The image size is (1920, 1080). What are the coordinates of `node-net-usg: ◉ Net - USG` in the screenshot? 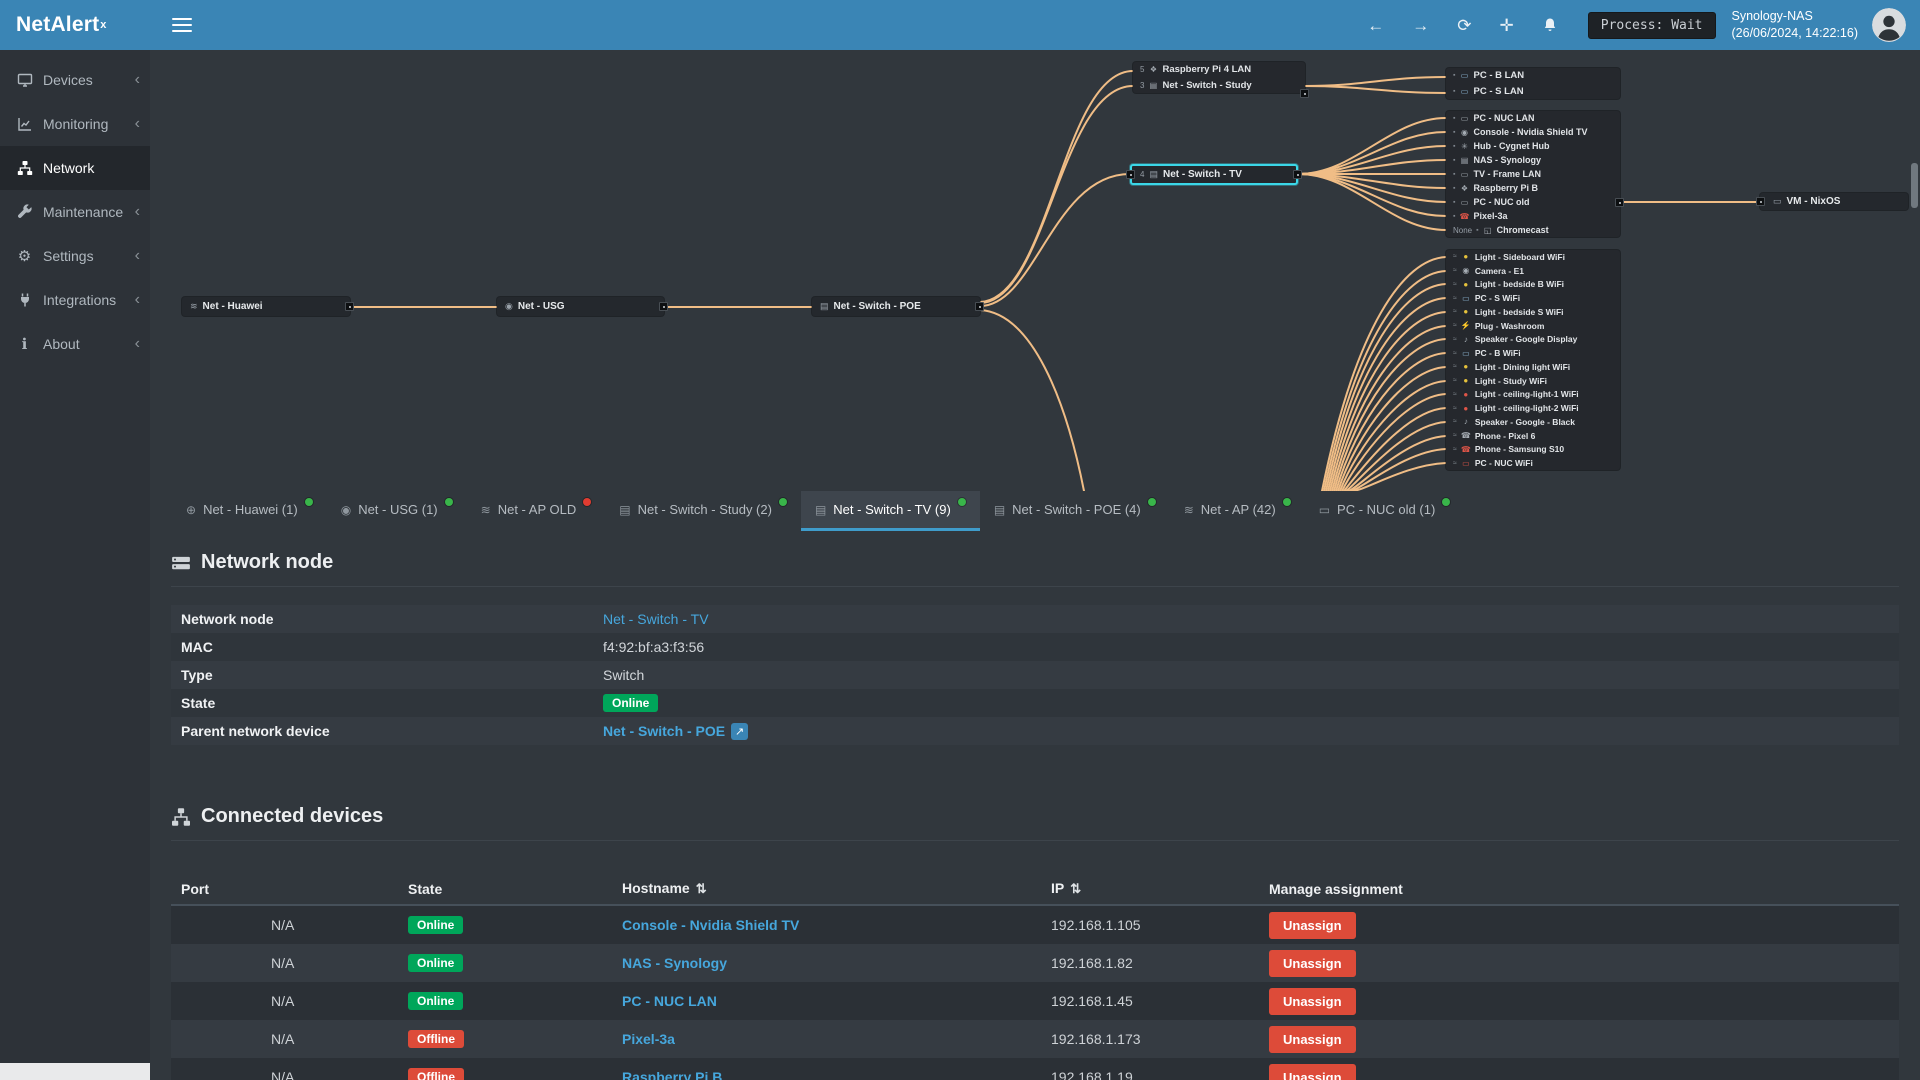 It's located at (582, 306).